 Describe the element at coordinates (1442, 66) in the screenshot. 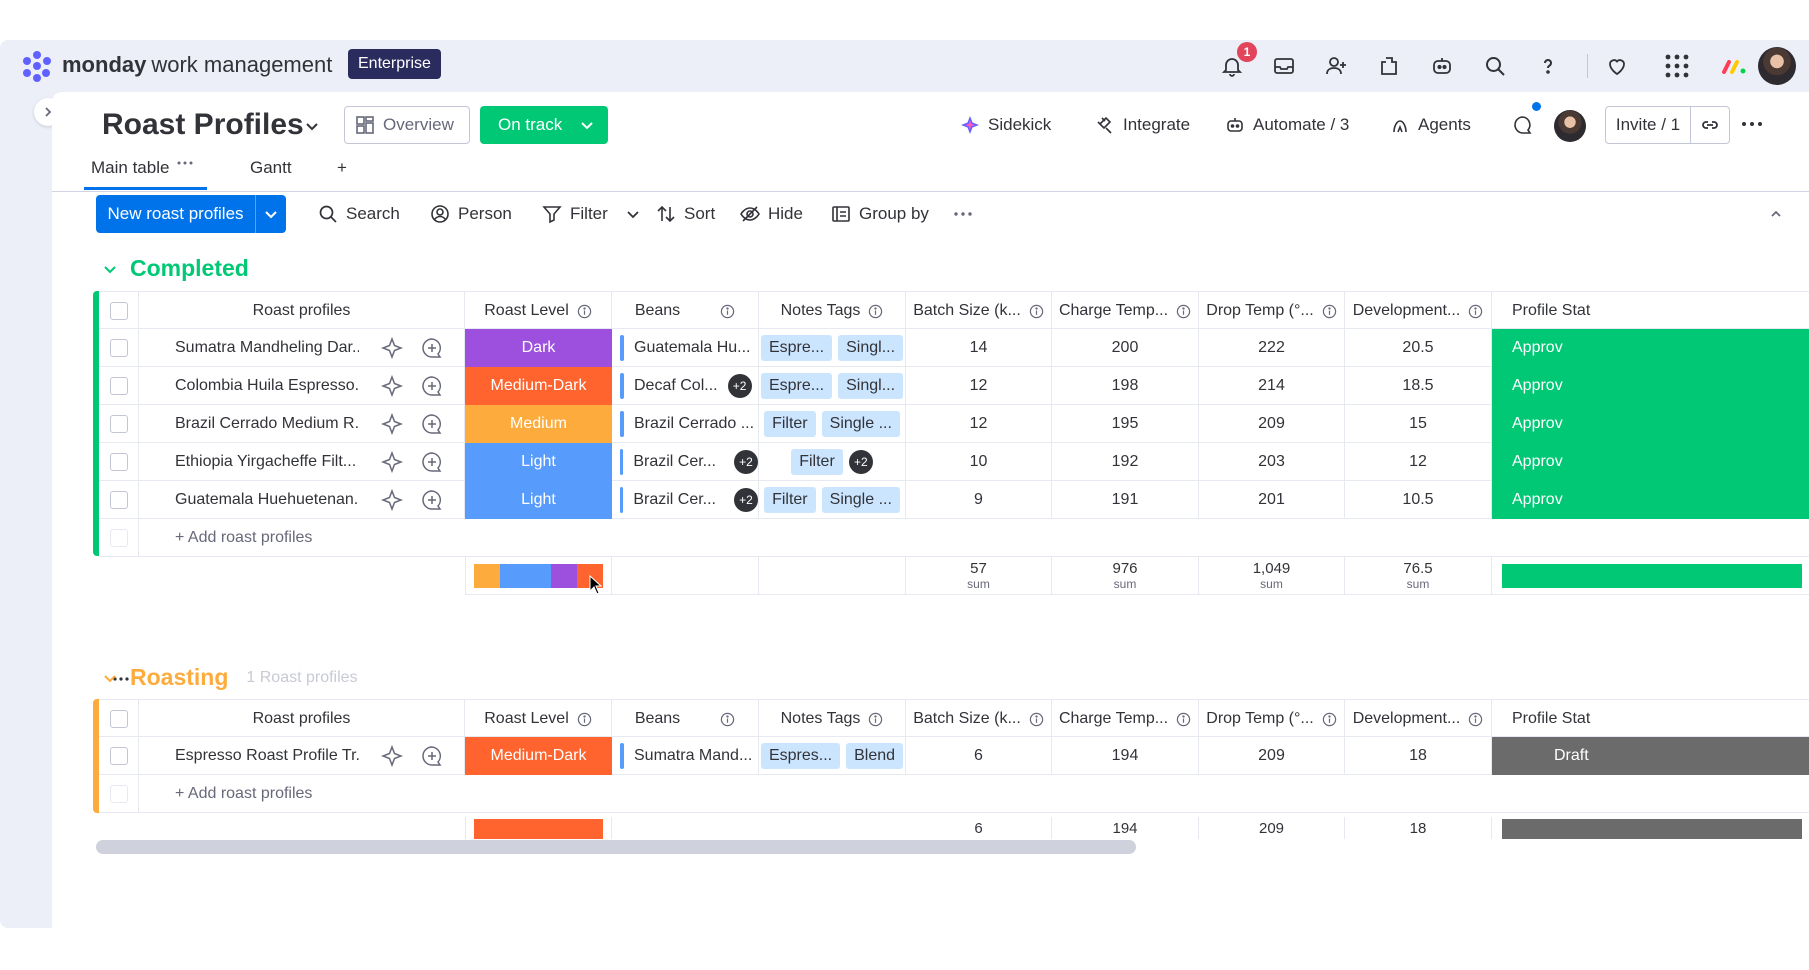

I see `ai-assistant-icon` at that location.